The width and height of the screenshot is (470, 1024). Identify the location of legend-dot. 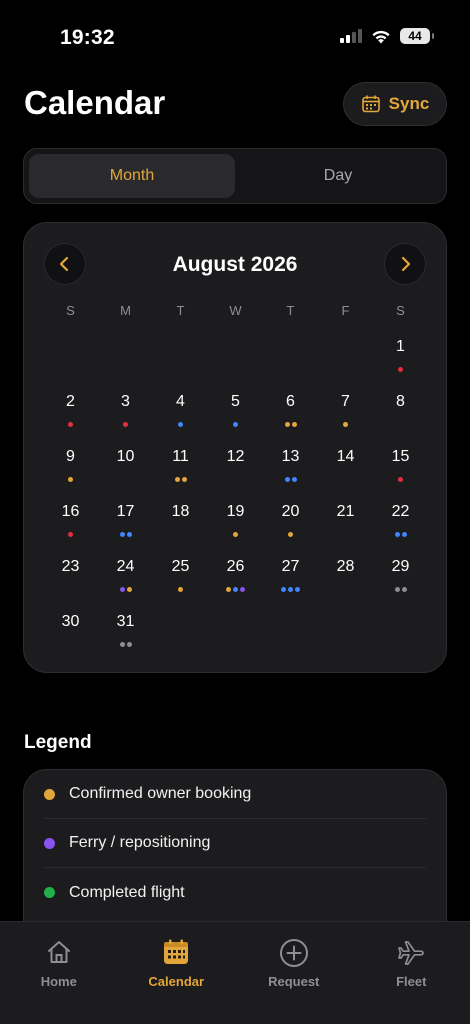
(49, 892).